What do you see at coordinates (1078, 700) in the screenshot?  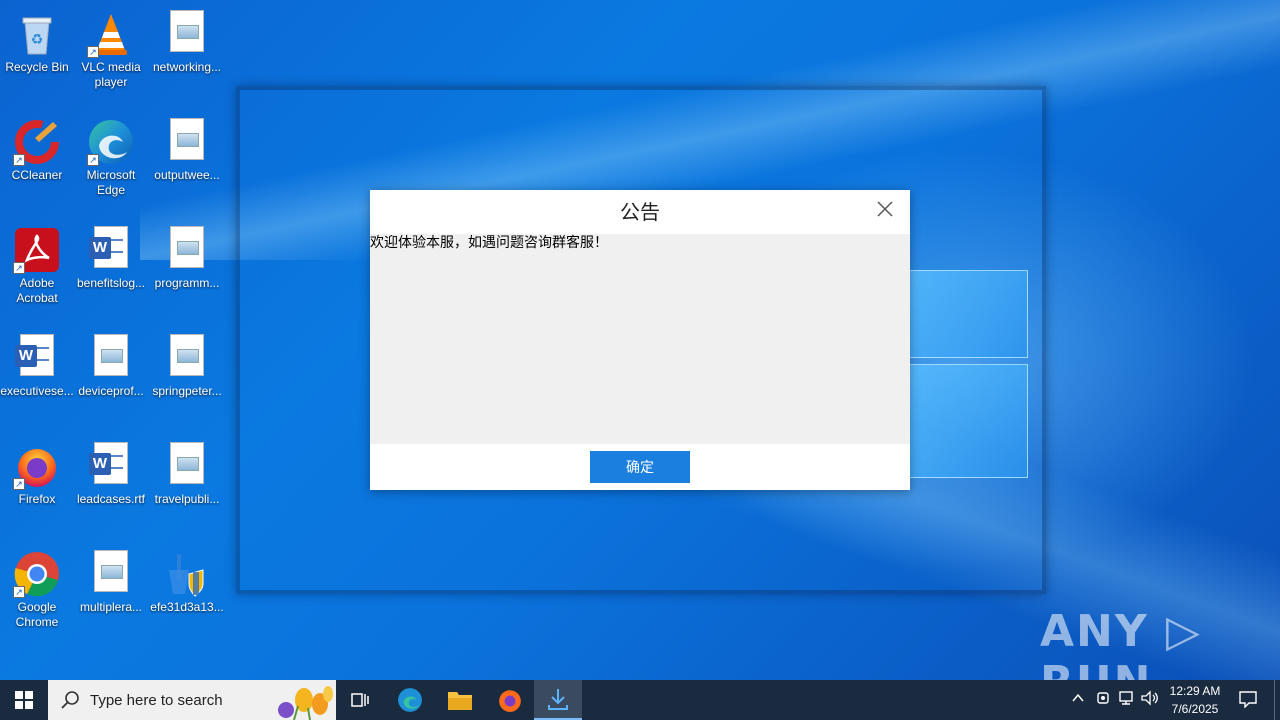 I see `show-hidden-icons-chevron-up-icon` at bounding box center [1078, 700].